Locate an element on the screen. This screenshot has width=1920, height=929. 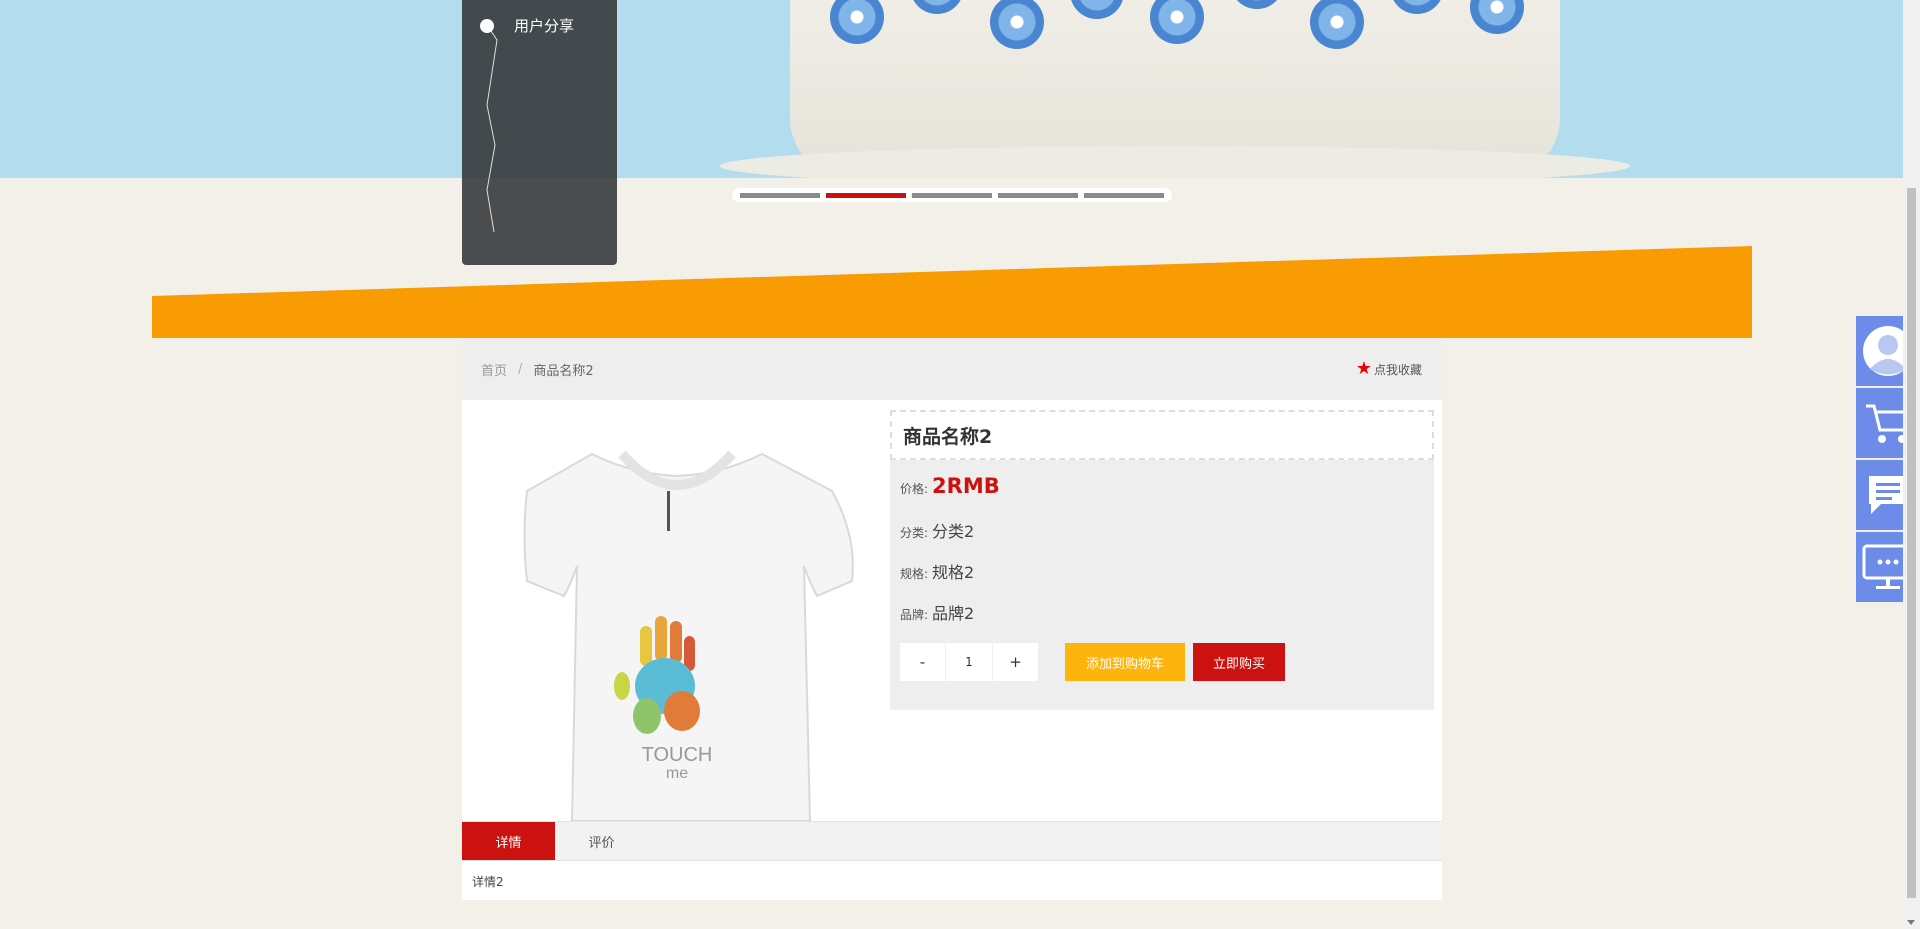
quantity-decrease-button: - is located at coordinates (922, 662).